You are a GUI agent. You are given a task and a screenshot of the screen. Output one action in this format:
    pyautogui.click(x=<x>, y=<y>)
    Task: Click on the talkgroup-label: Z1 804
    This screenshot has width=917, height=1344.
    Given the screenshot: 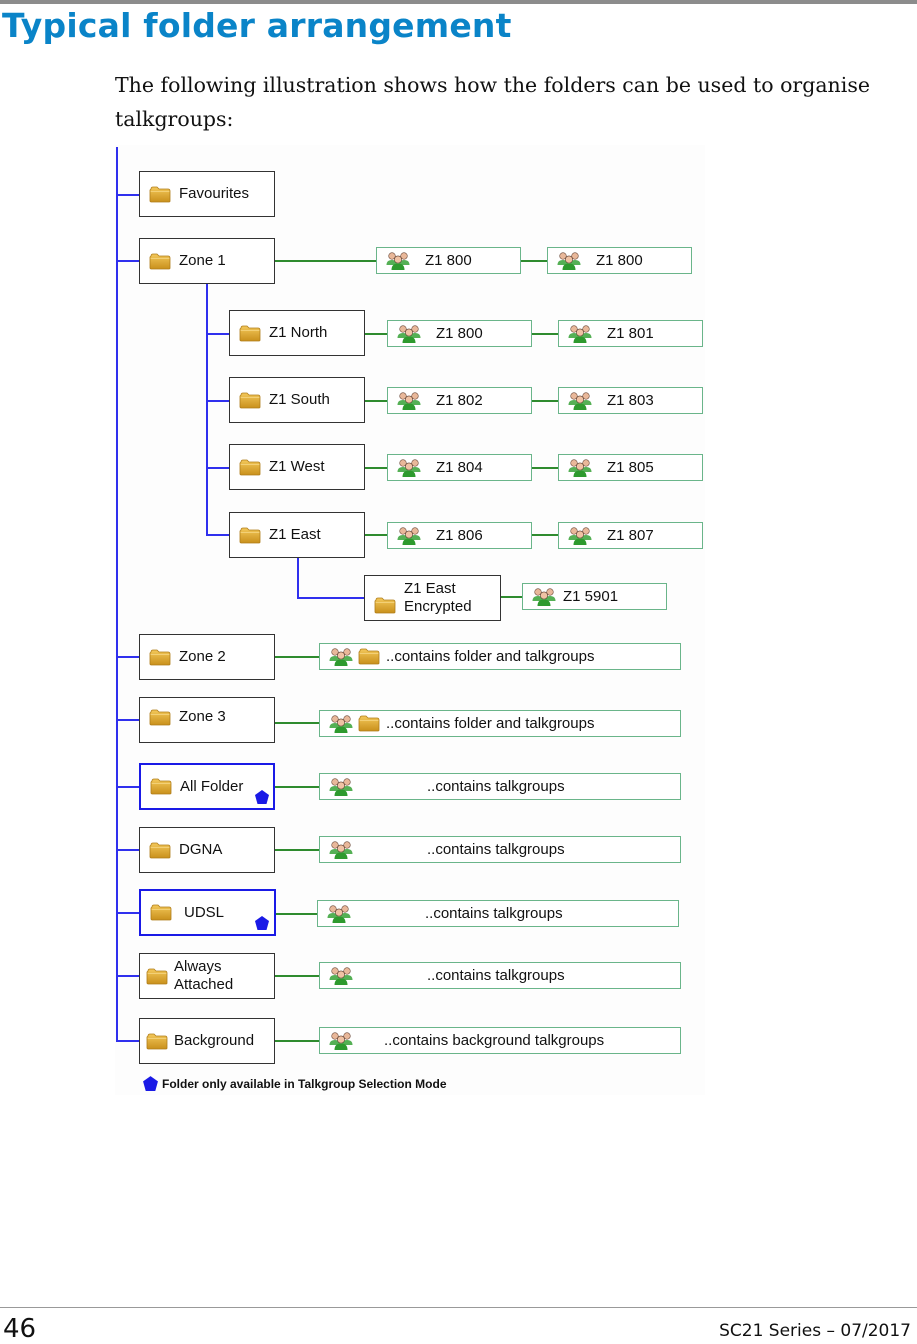 What is the action you would take?
    pyautogui.click(x=459, y=467)
    